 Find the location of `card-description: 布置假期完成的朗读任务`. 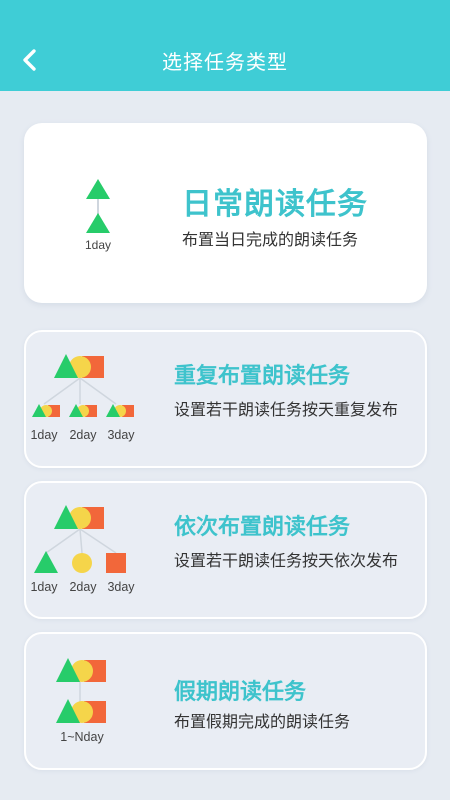

card-description: 布置假期完成的朗读任务 is located at coordinates (262, 721).